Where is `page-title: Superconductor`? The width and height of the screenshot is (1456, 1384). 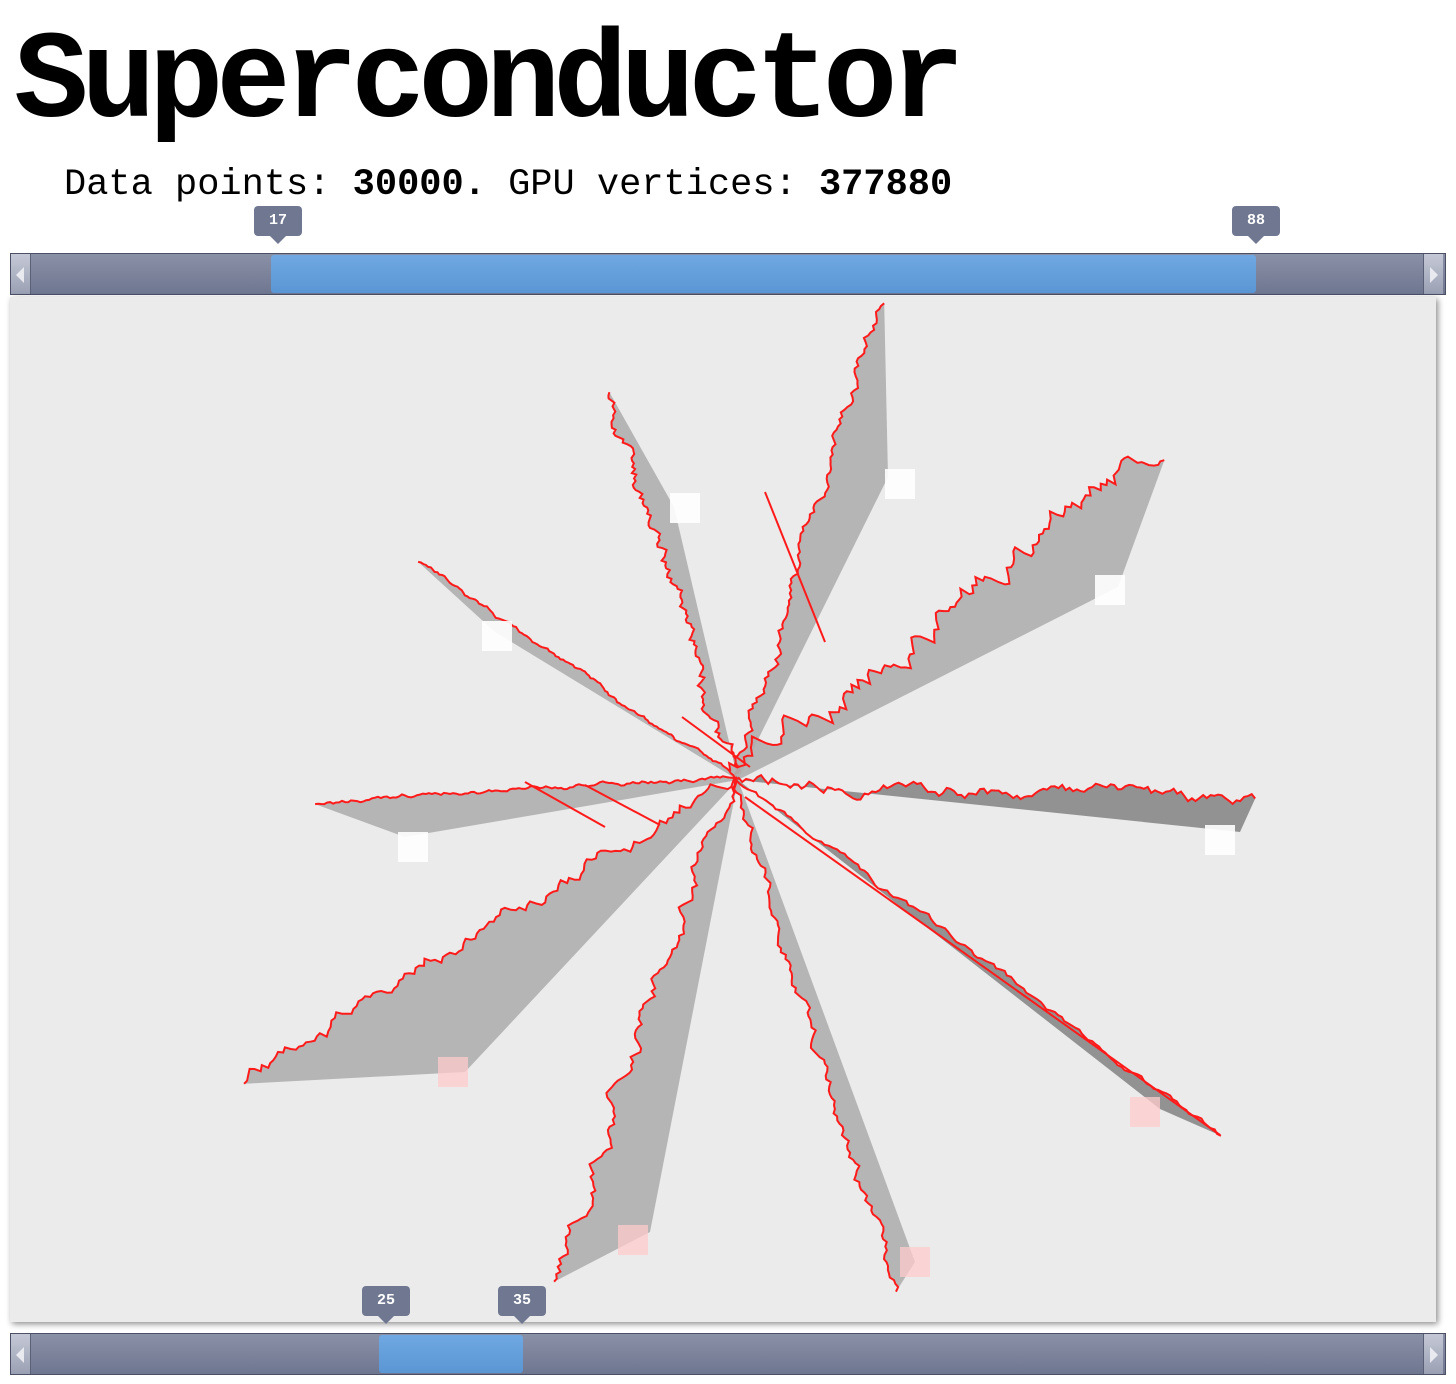 page-title: Superconductor is located at coordinates (489, 84).